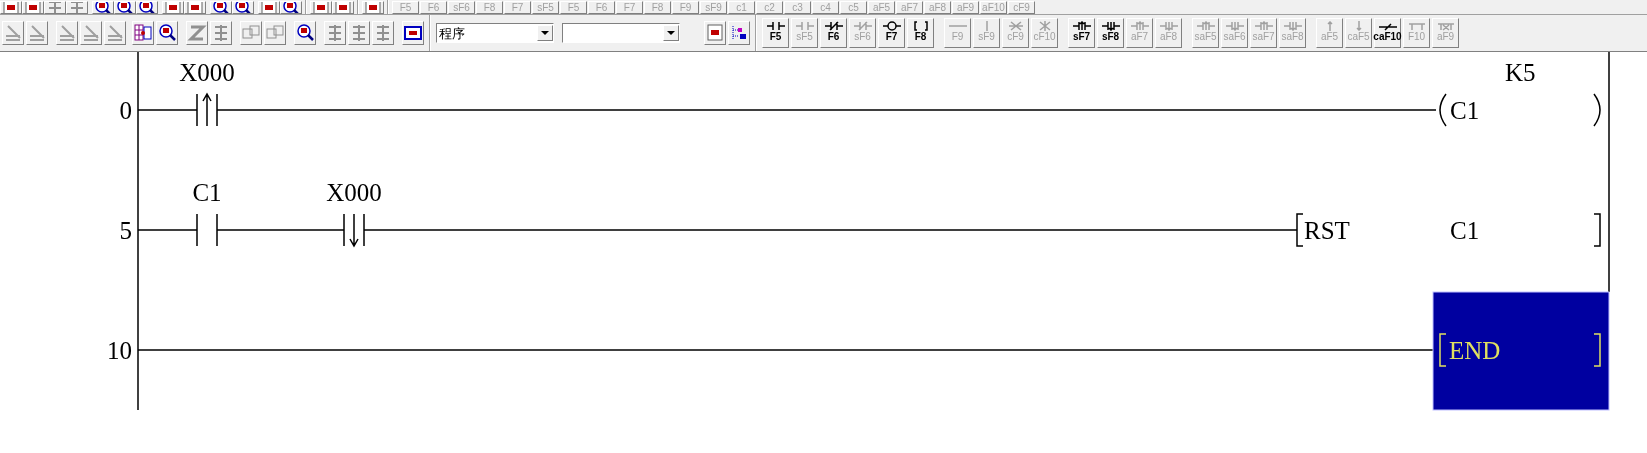 The width and height of the screenshot is (1647, 453). What do you see at coordinates (1292, 33) in the screenshot?
I see `key-button: saF8` at bounding box center [1292, 33].